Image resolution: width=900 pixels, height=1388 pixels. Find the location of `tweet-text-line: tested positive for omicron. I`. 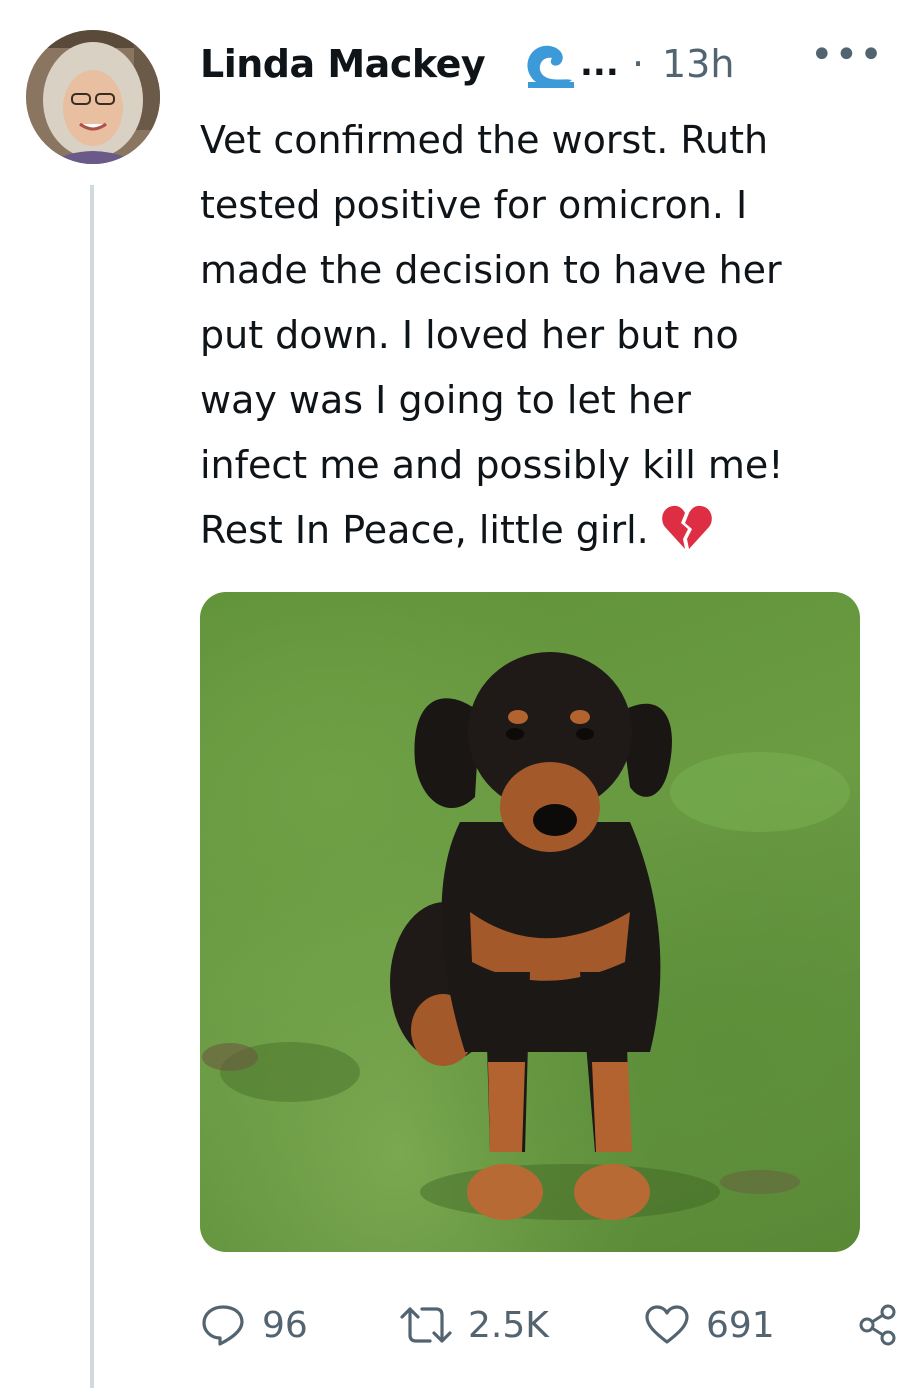

tweet-text-line: tested positive for omicron. I is located at coordinates (474, 205).